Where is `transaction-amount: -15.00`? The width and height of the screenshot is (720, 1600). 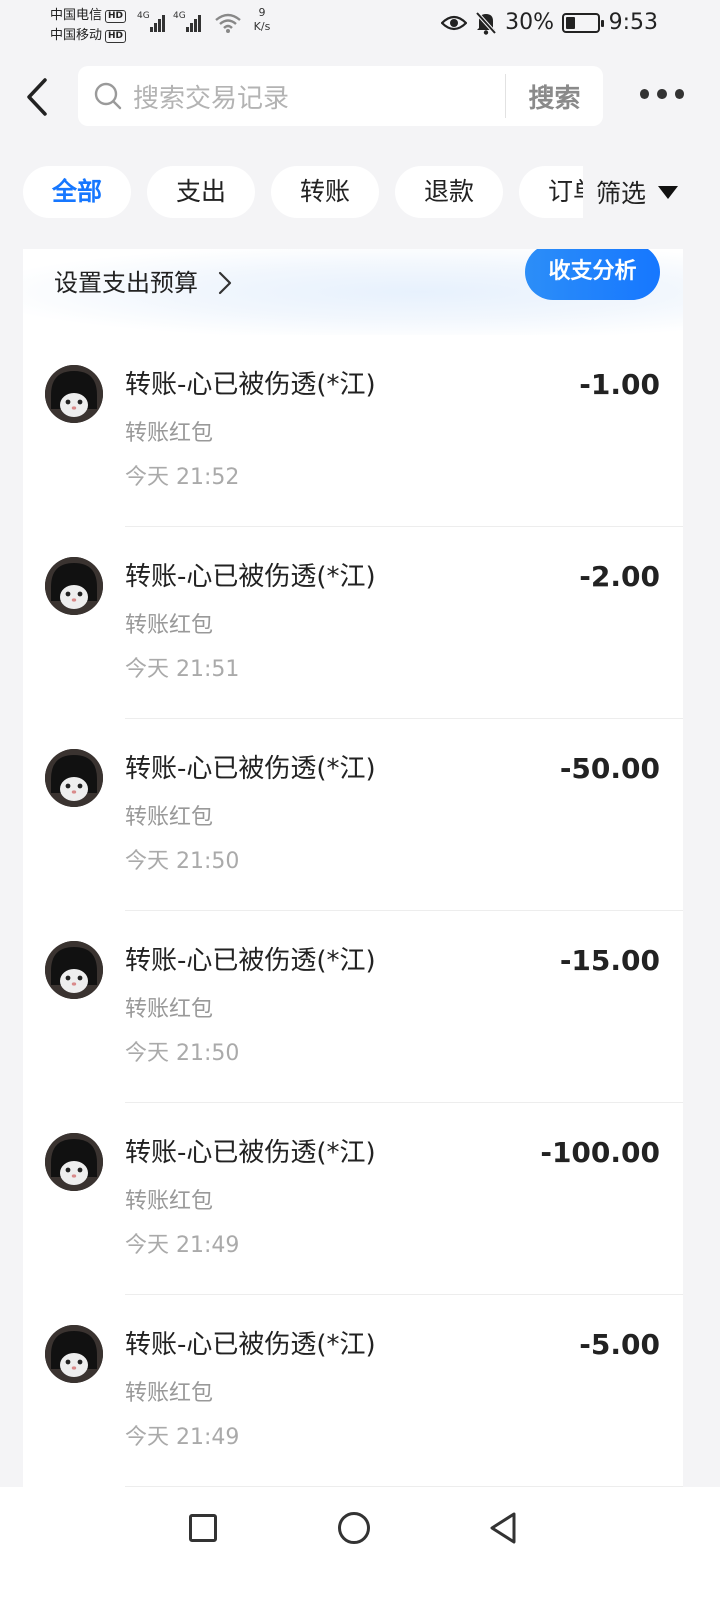 transaction-amount: -15.00 is located at coordinates (609, 960).